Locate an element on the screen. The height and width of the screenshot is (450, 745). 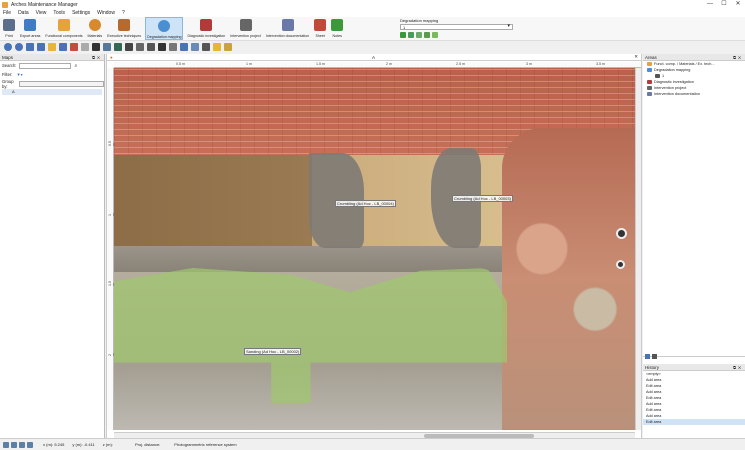
maps-panel-title: Maps is located at coordinates (8, 57).